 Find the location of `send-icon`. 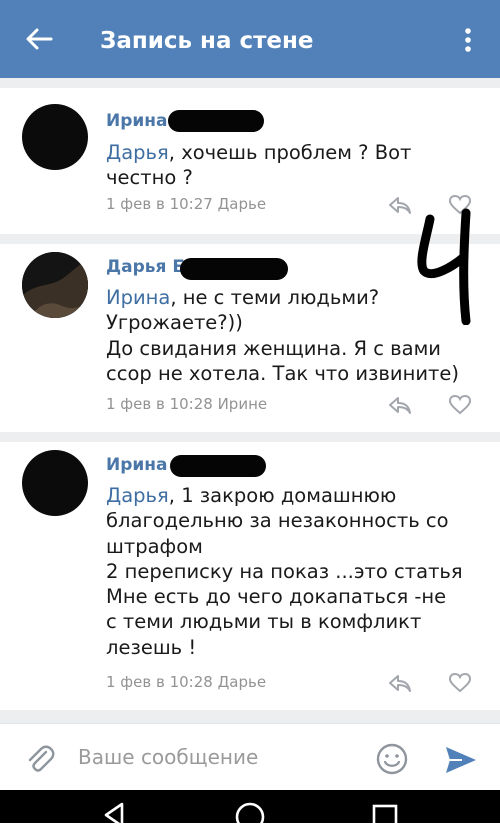

send-icon is located at coordinates (461, 760).